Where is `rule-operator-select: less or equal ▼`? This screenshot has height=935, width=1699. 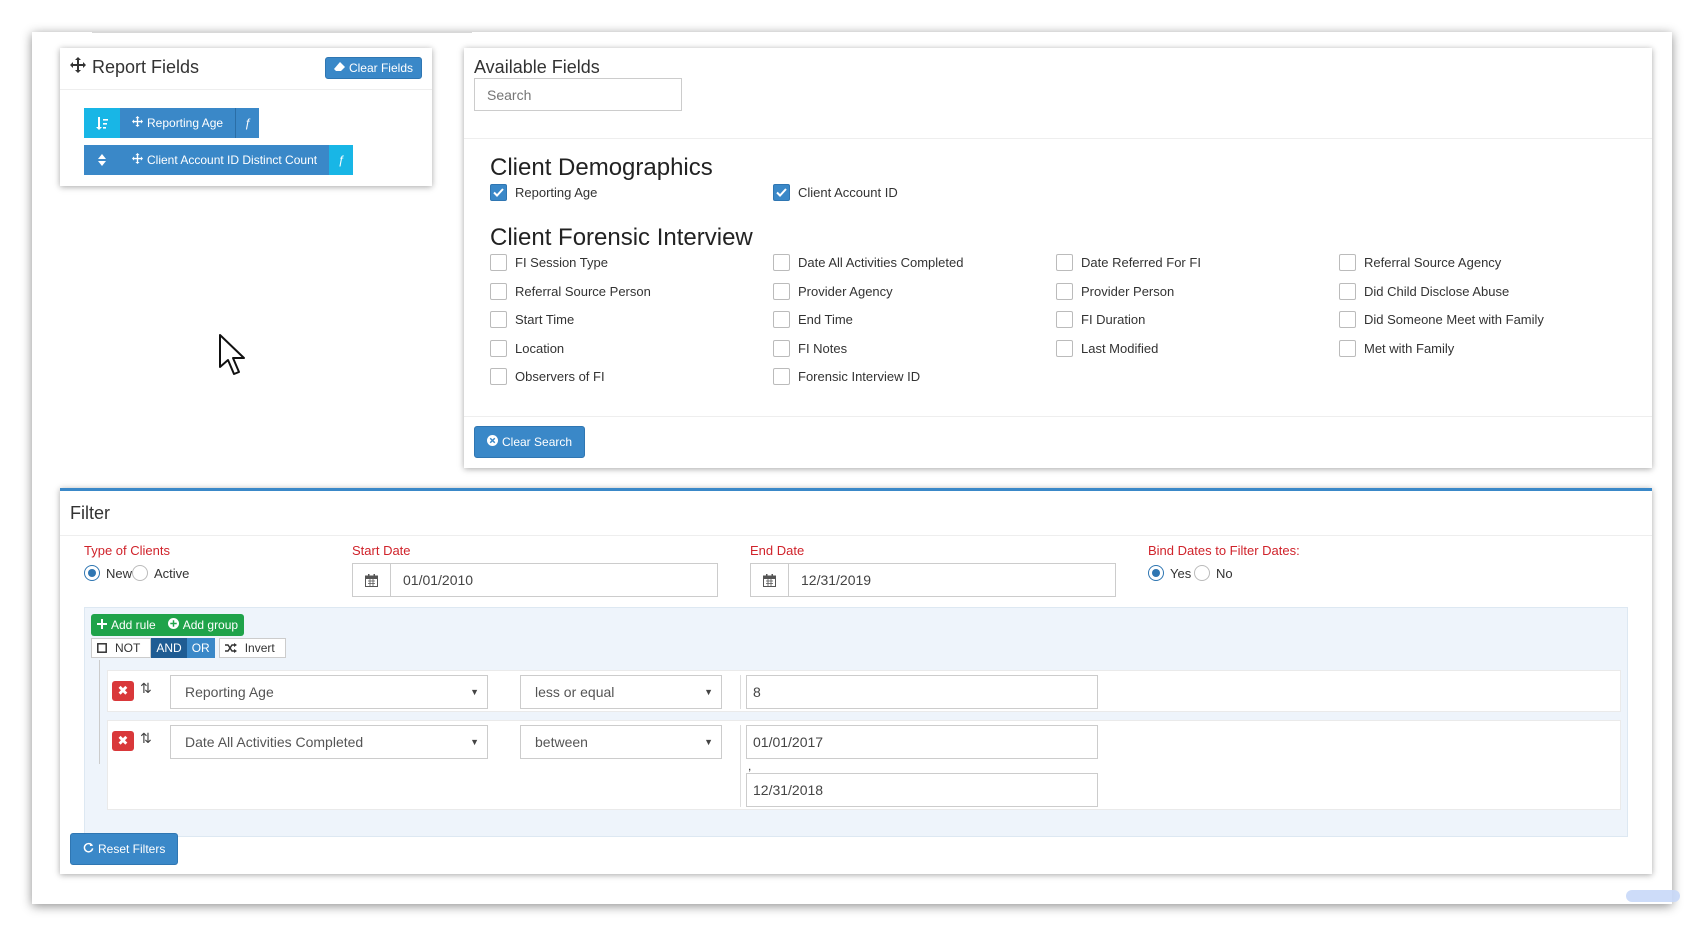
rule-operator-select: less or equal ▼ is located at coordinates (621, 692).